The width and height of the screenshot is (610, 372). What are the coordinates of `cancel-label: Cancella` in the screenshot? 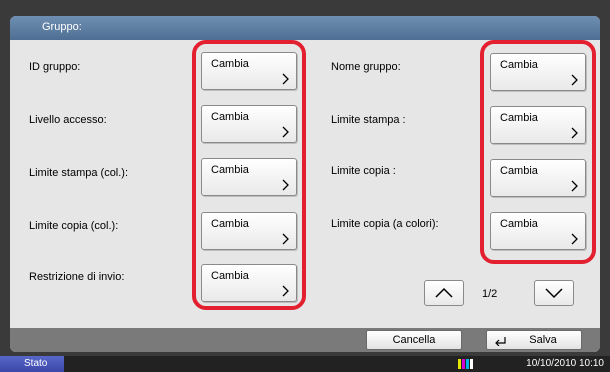 It's located at (414, 340).